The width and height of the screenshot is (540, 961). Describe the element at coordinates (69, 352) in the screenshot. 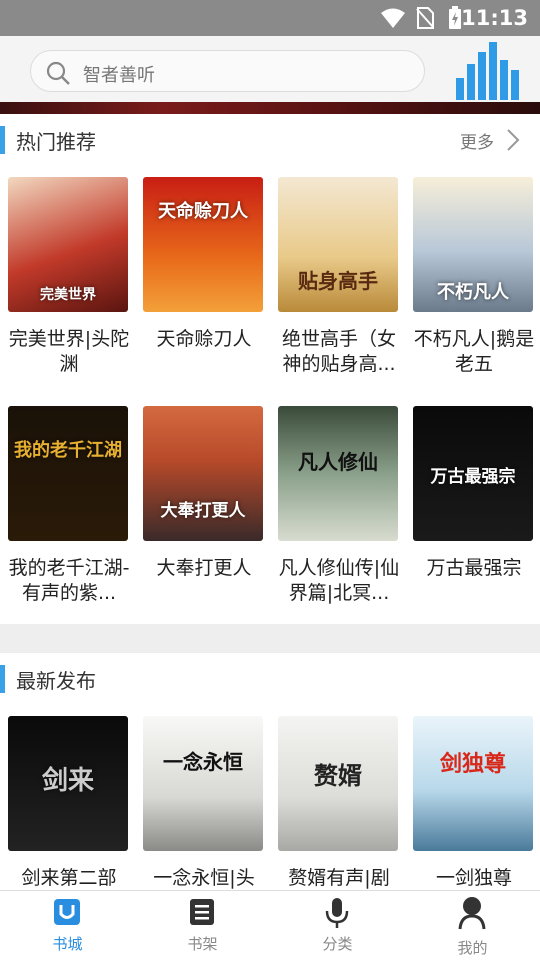

I see `book-title: 完美世界|头陀渊` at that location.